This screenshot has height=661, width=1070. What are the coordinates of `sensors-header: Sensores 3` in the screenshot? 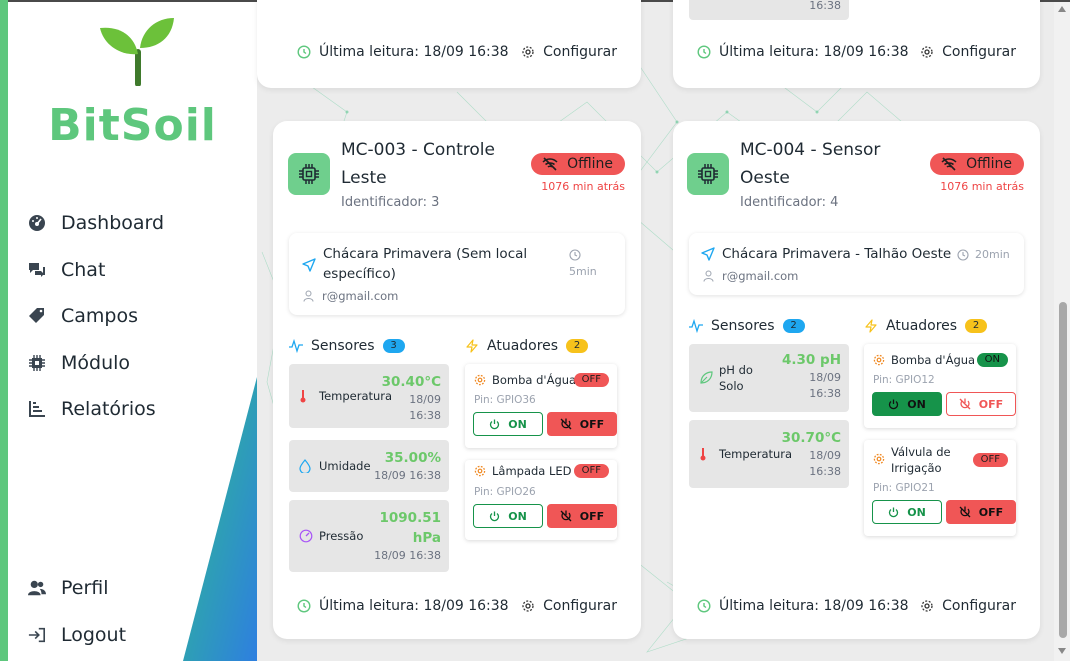 It's located at (347, 346).